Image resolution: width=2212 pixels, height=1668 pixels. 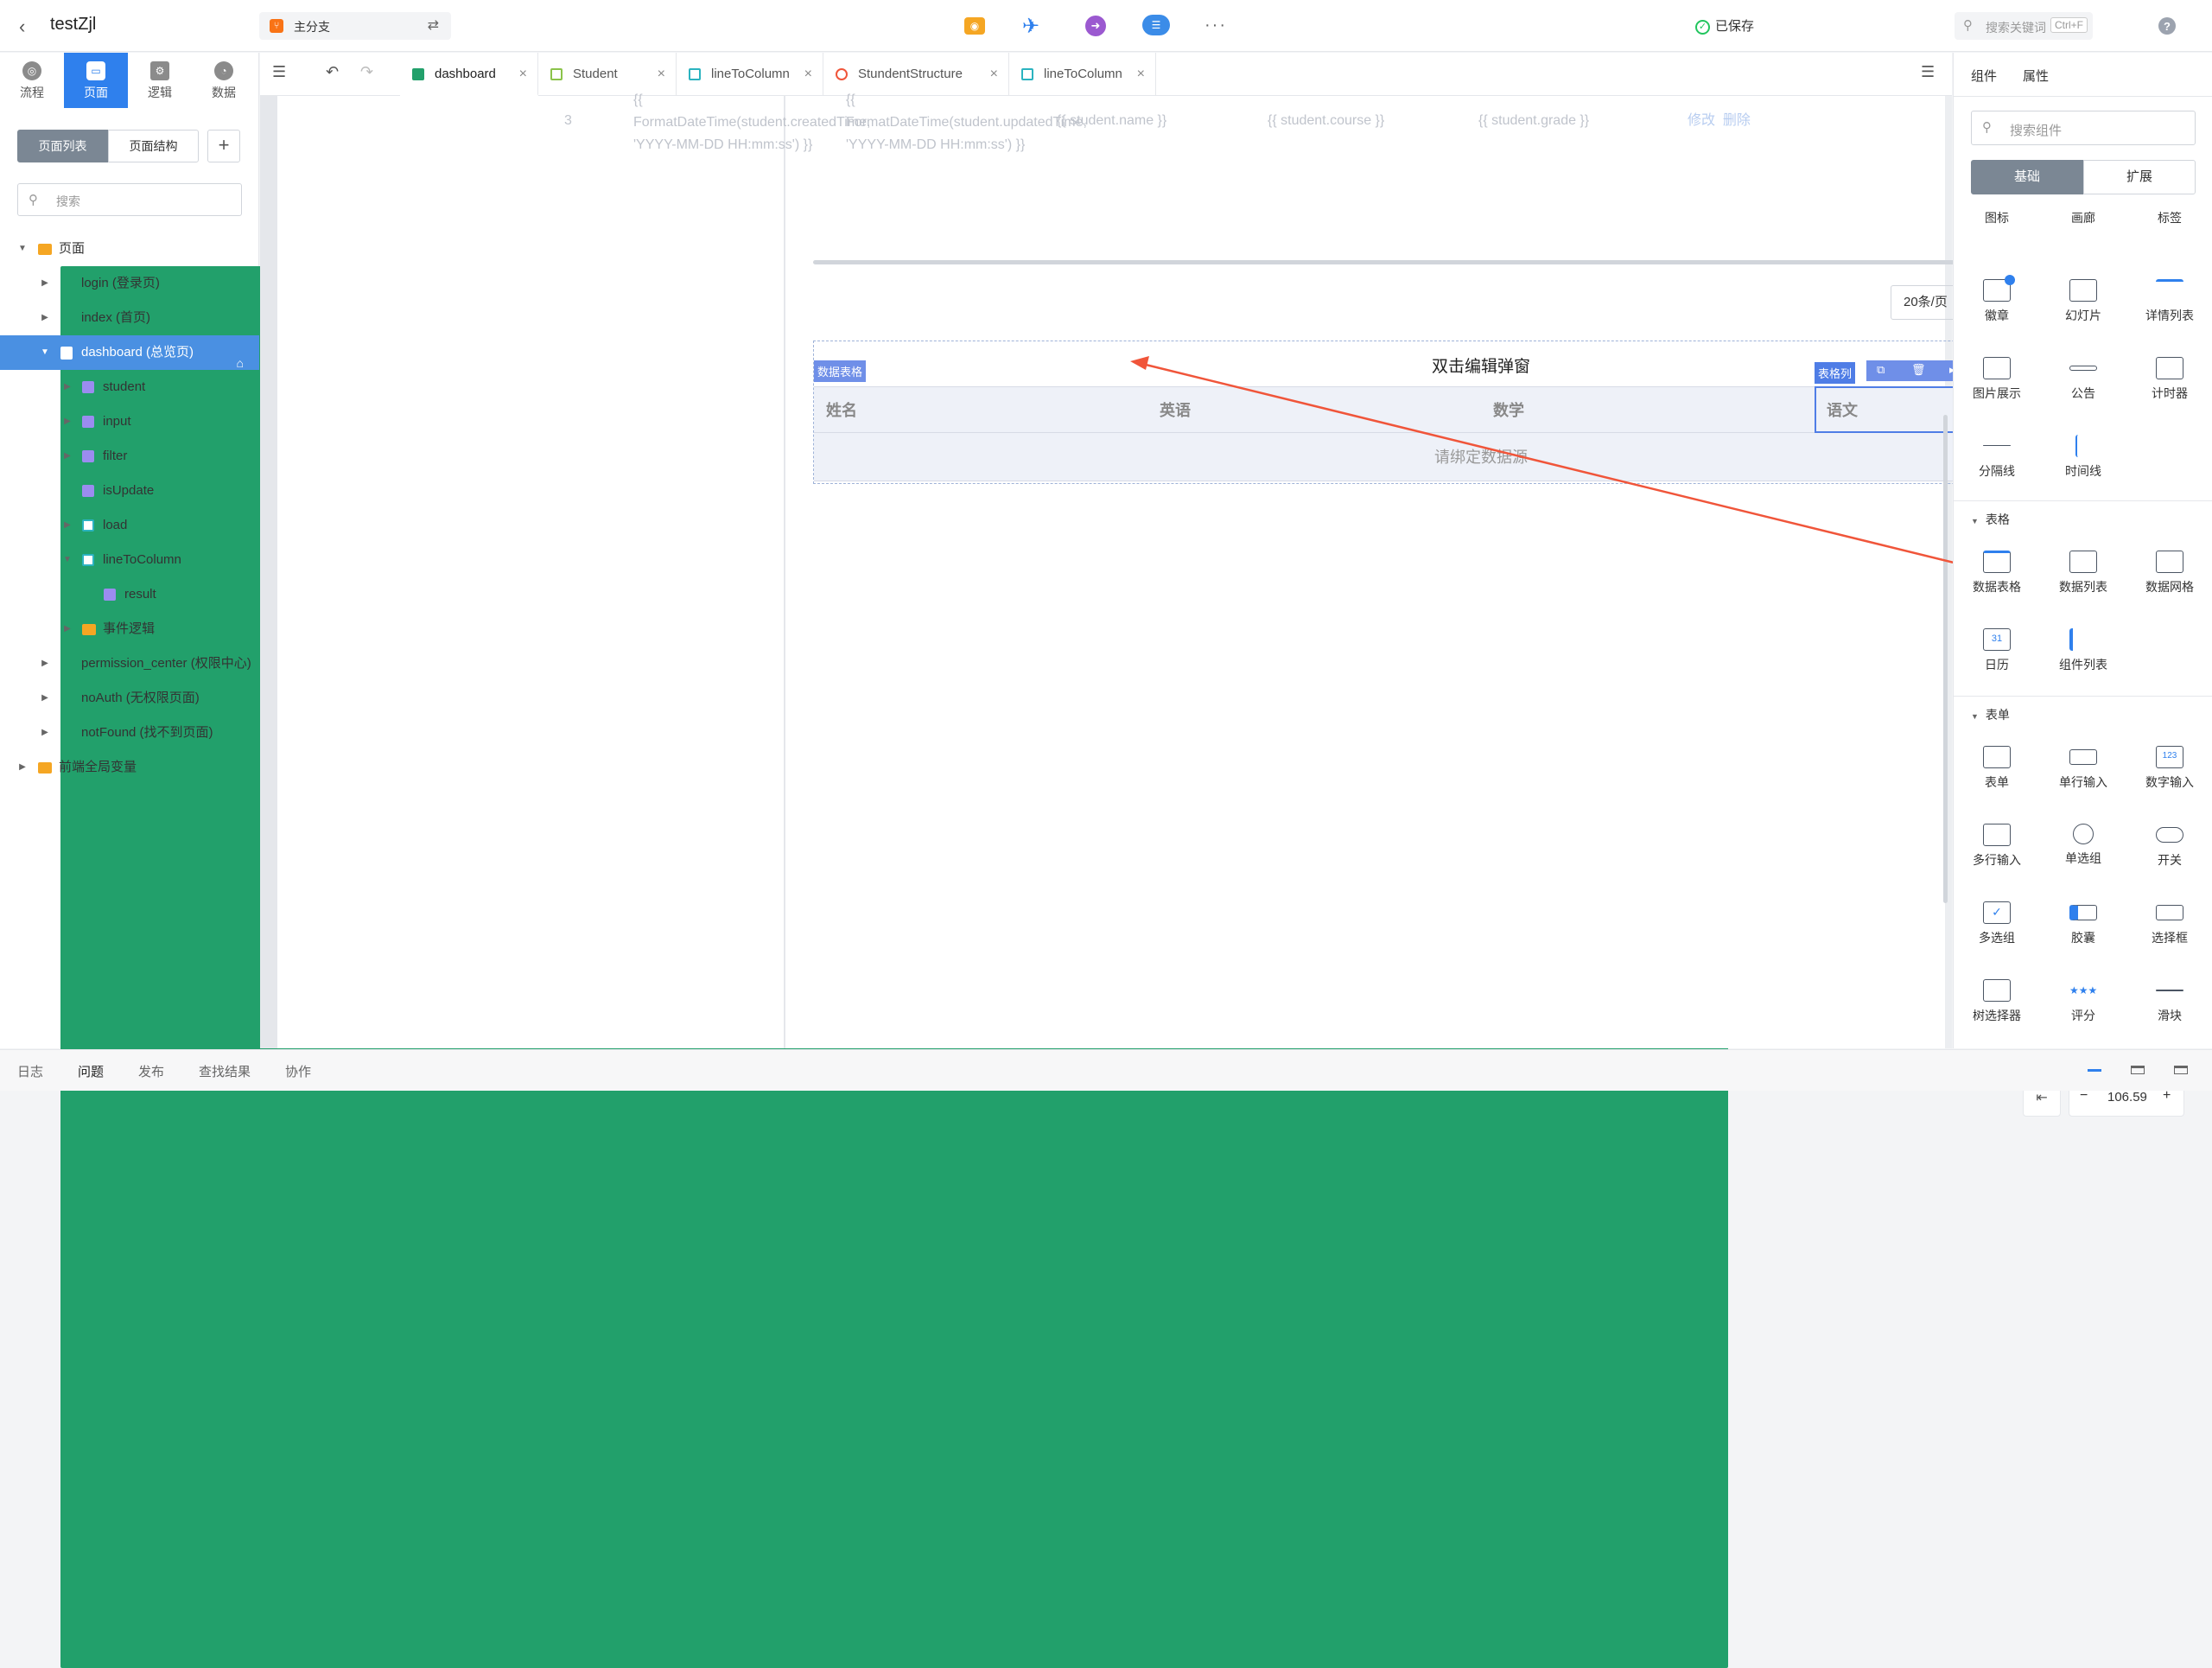 What do you see at coordinates (2169, 290) in the screenshot?
I see `list-icon` at bounding box center [2169, 290].